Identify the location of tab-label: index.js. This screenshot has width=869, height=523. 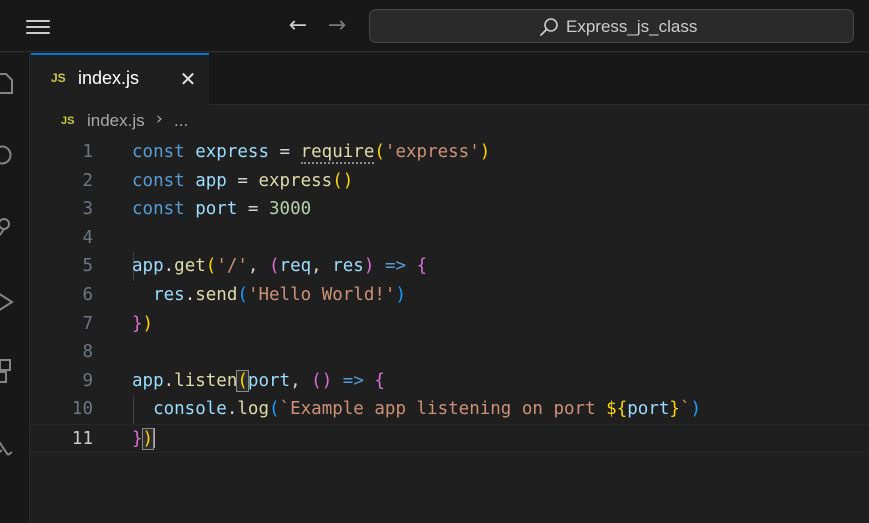
(109, 78).